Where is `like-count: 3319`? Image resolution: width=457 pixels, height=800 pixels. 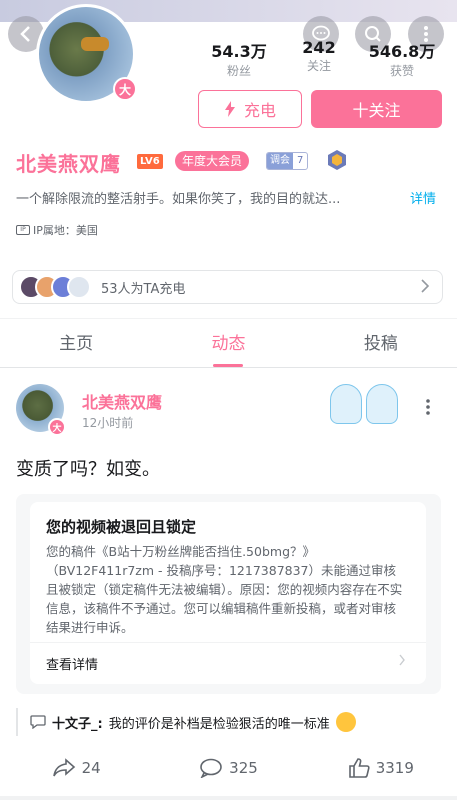 like-count: 3319 is located at coordinates (394, 768).